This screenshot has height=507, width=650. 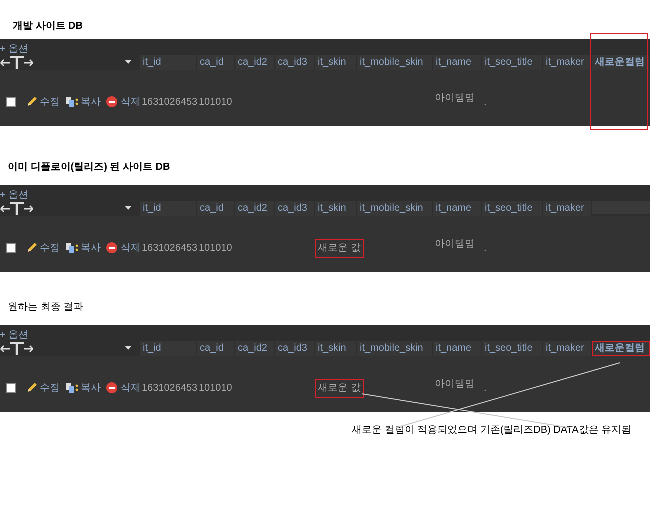 What do you see at coordinates (89, 167) in the screenshot?
I see `section-title: 이미 디플로이(릴리즈) 된 사이트 DB` at bounding box center [89, 167].